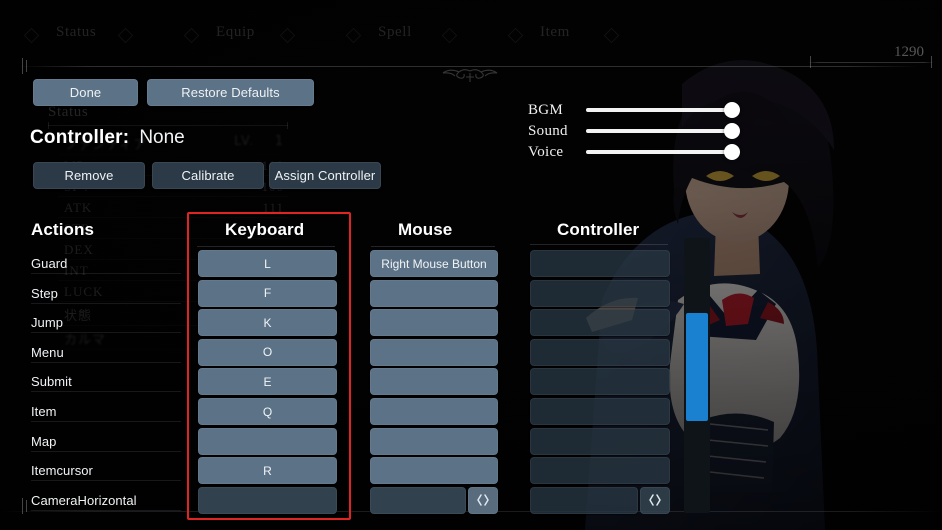  I want to click on column-header-mouse: Mouse, so click(425, 229).